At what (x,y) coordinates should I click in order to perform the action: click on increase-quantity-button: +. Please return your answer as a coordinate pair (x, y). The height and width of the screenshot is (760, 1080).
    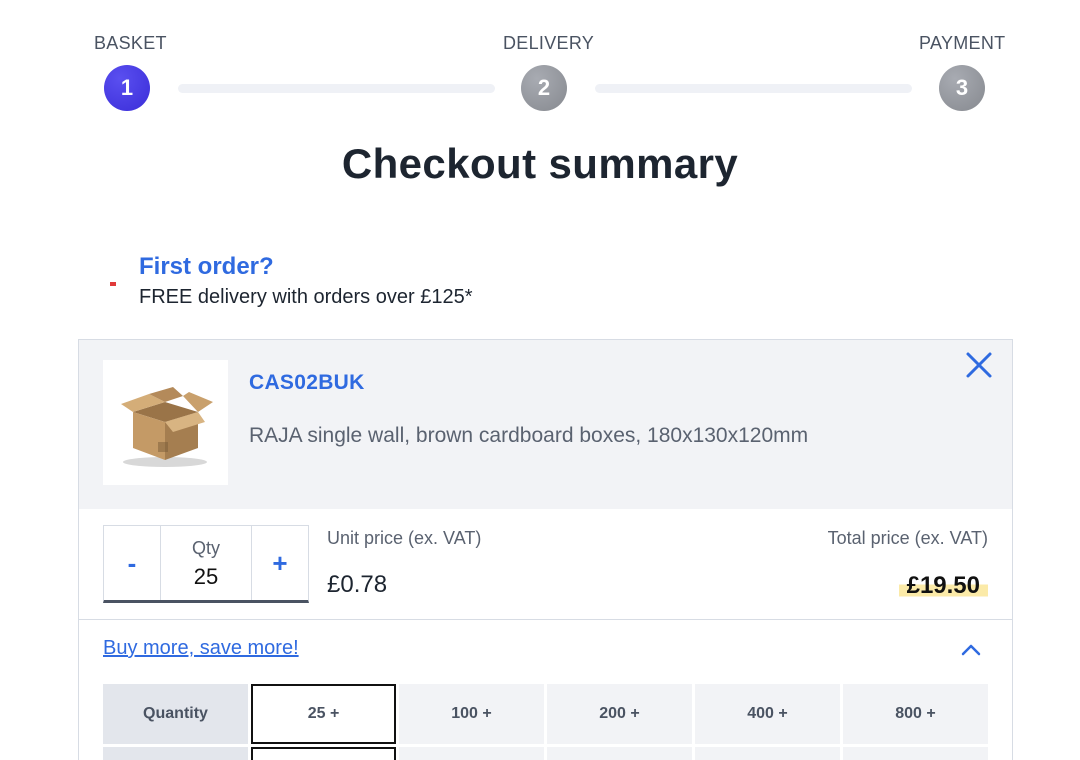
    Looking at the image, I should click on (280, 563).